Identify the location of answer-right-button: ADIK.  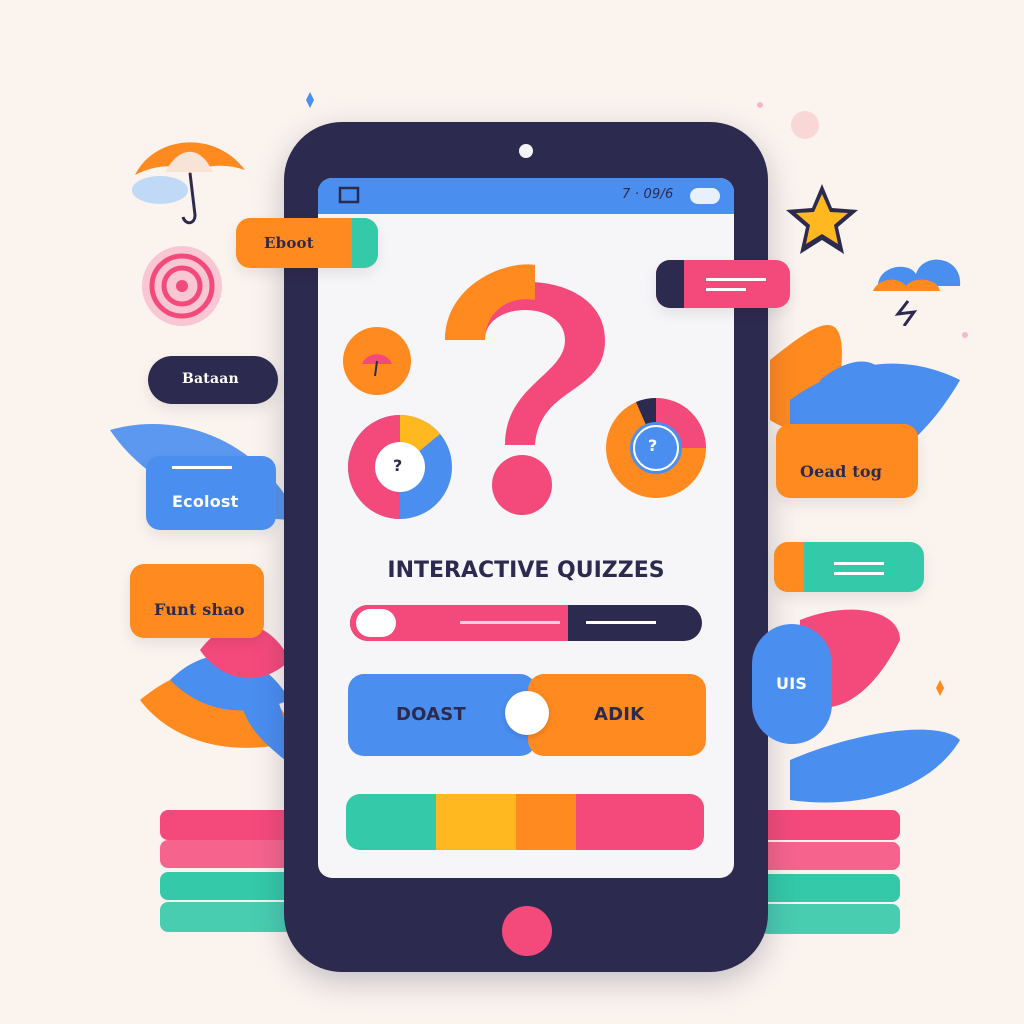
(617, 715).